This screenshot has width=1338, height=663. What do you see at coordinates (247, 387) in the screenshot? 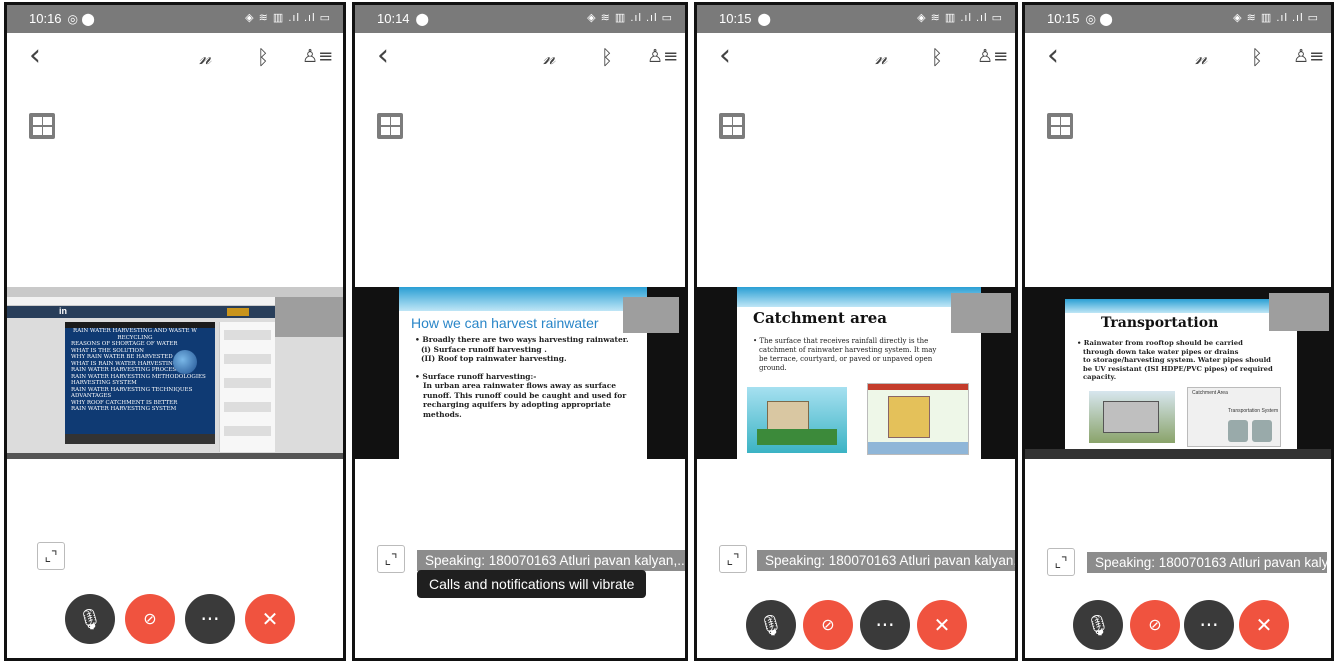
I see `sidebar-list` at bounding box center [247, 387].